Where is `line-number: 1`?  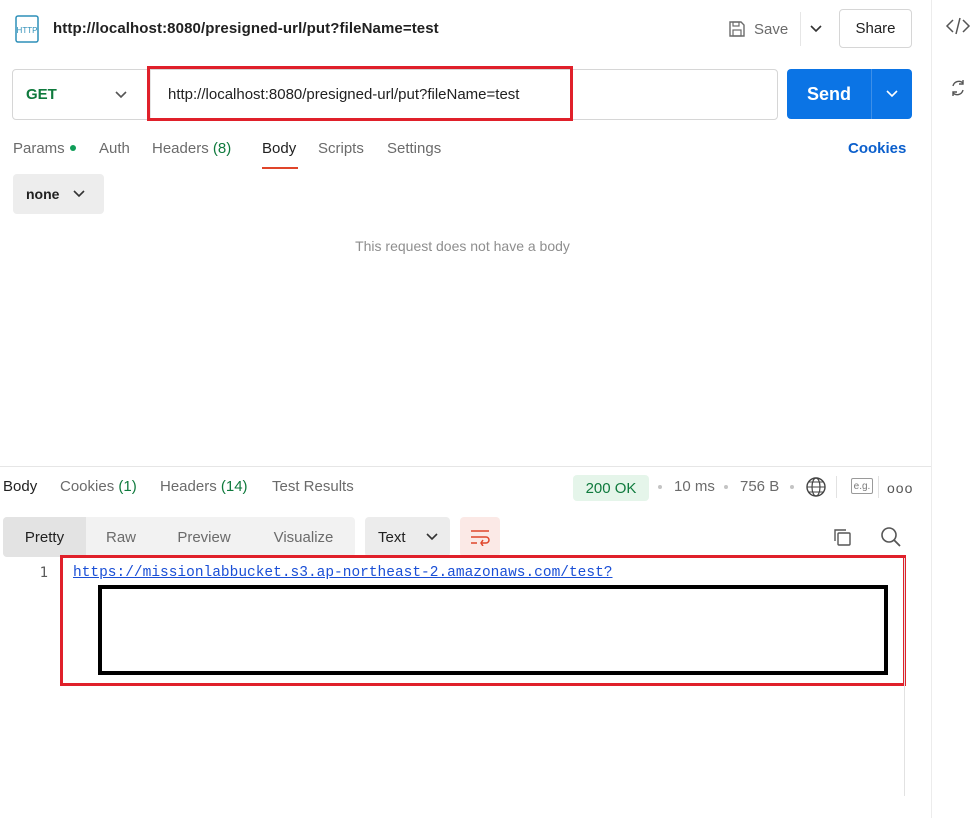
line-number: 1 is located at coordinates (43, 573).